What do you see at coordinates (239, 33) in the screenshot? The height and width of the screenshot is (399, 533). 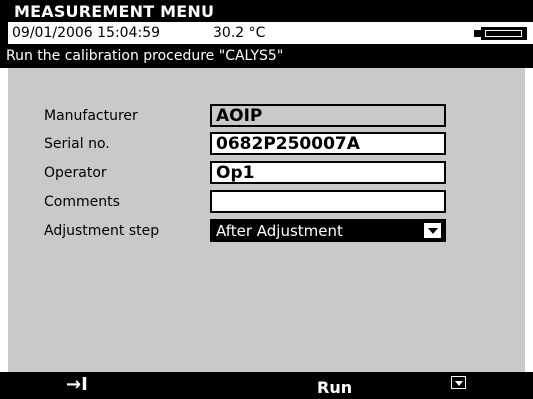 I see `temperature-text: 30.2 °C` at bounding box center [239, 33].